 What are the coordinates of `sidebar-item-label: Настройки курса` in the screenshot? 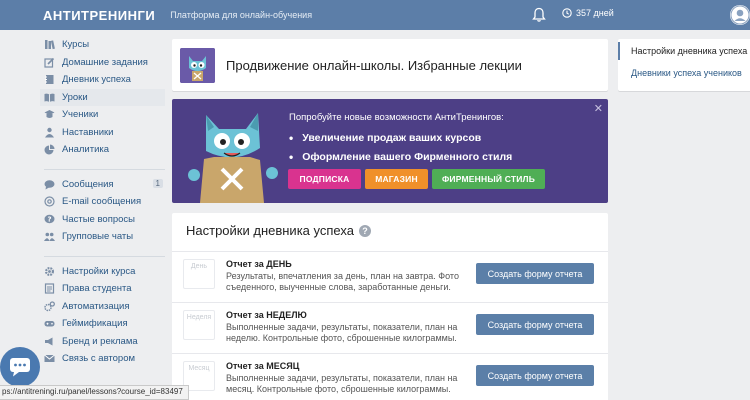 It's located at (99, 271).